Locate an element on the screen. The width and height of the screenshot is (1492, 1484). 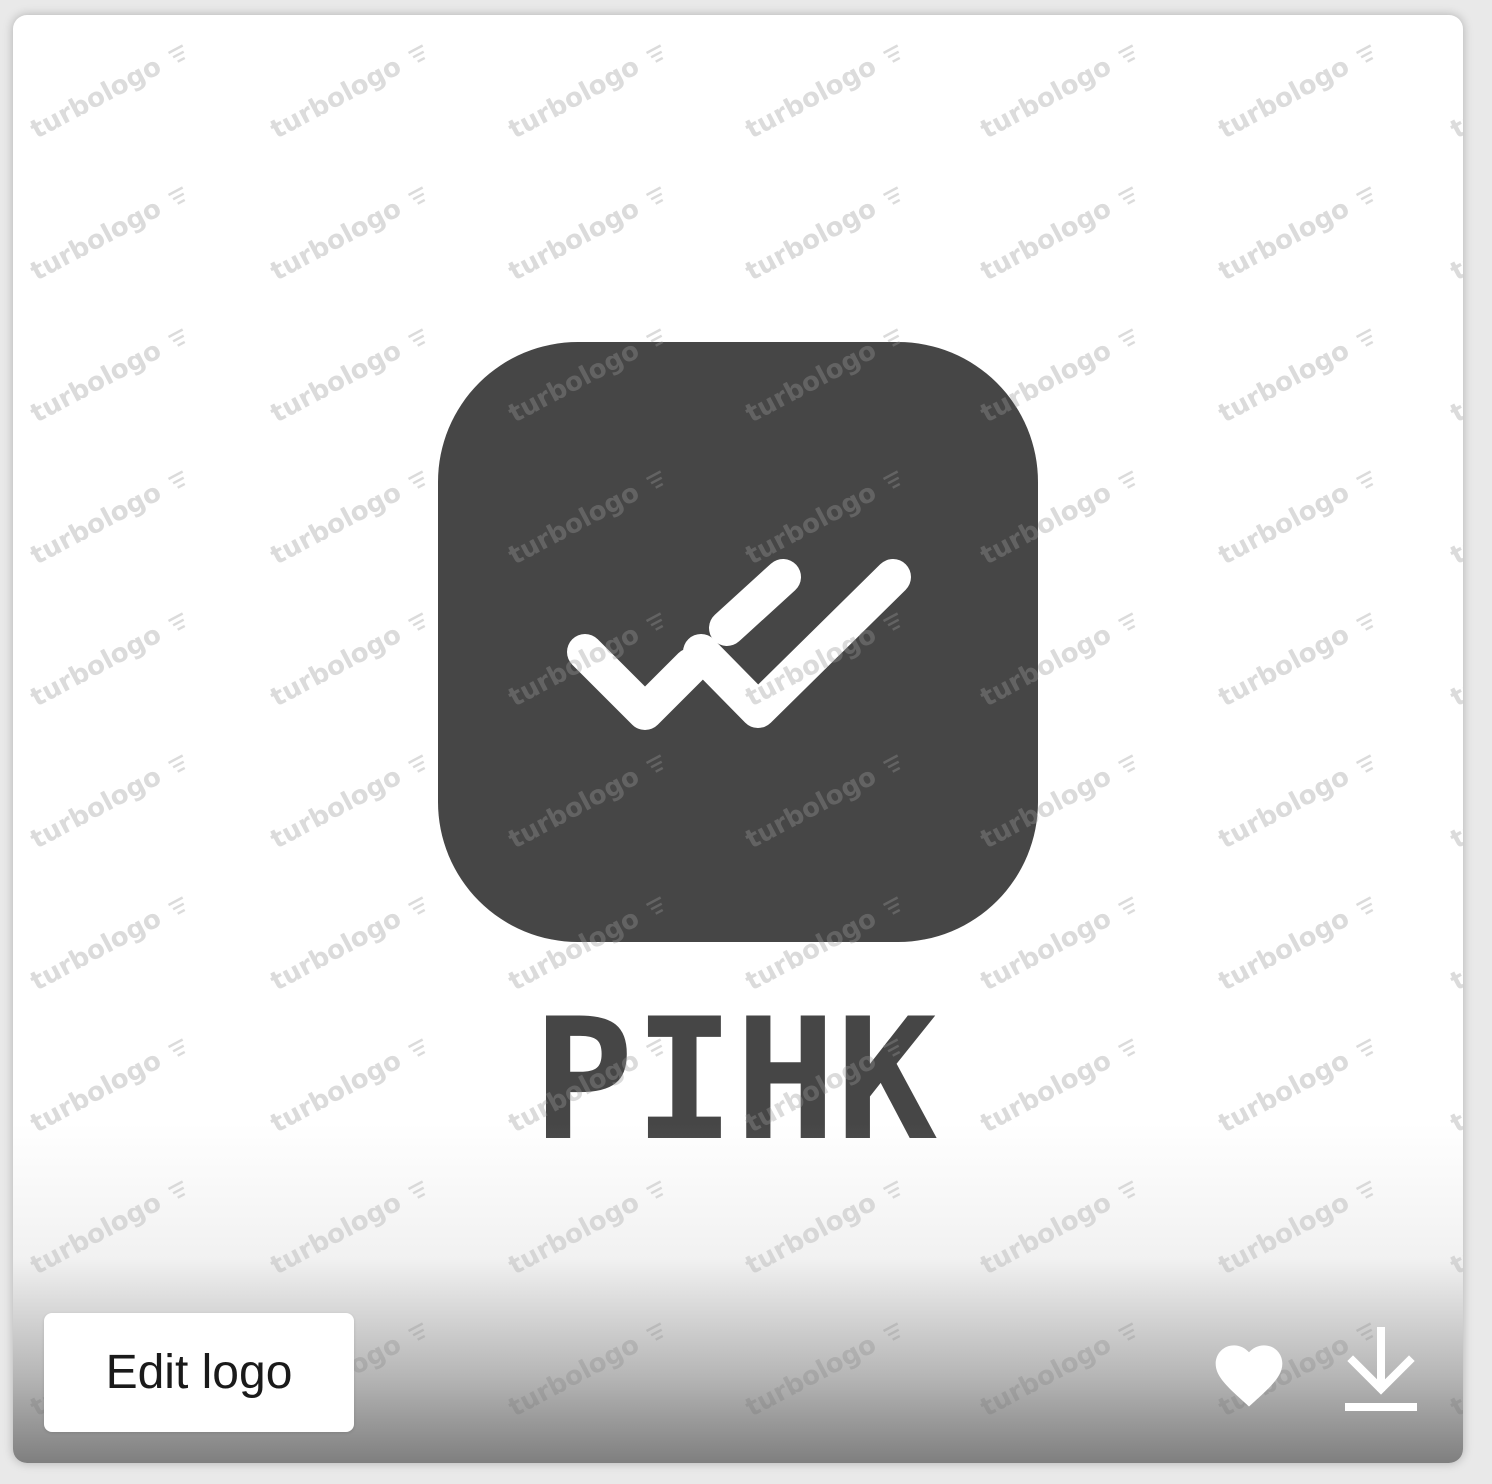
download-button is located at coordinates (1381, 1369).